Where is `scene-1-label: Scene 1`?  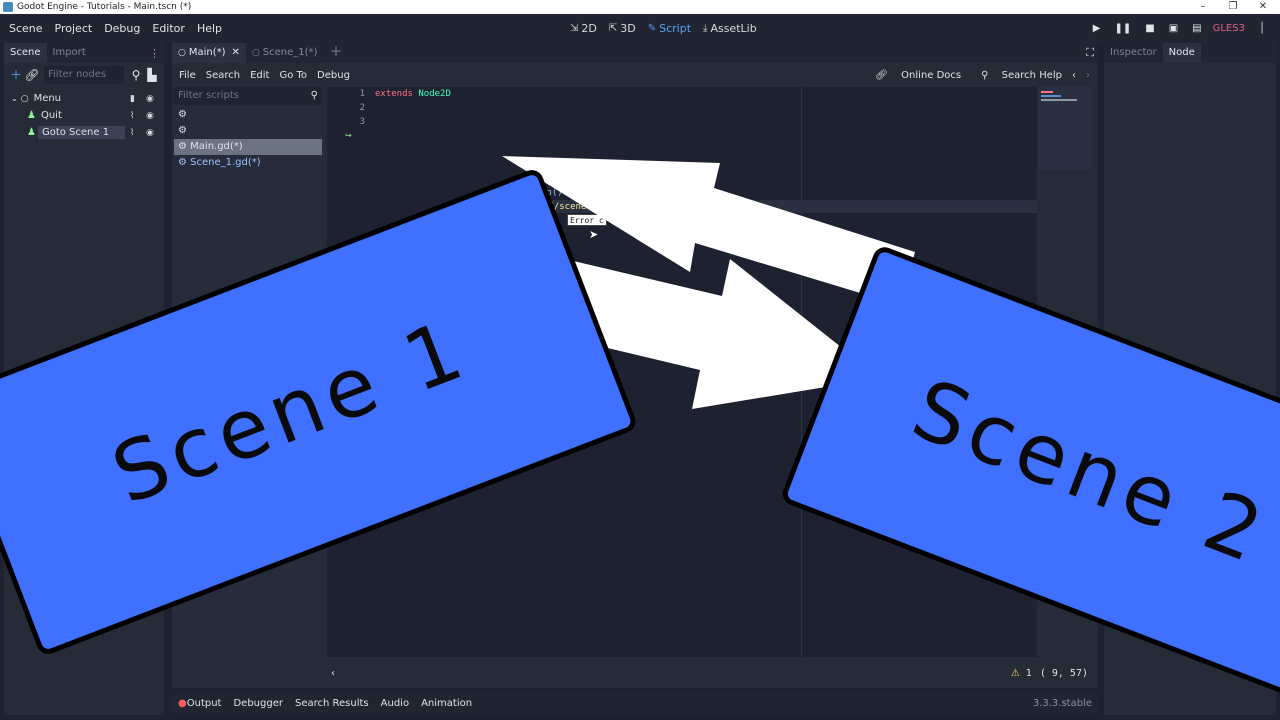 scene-1-label: Scene 1 is located at coordinates (290, 412).